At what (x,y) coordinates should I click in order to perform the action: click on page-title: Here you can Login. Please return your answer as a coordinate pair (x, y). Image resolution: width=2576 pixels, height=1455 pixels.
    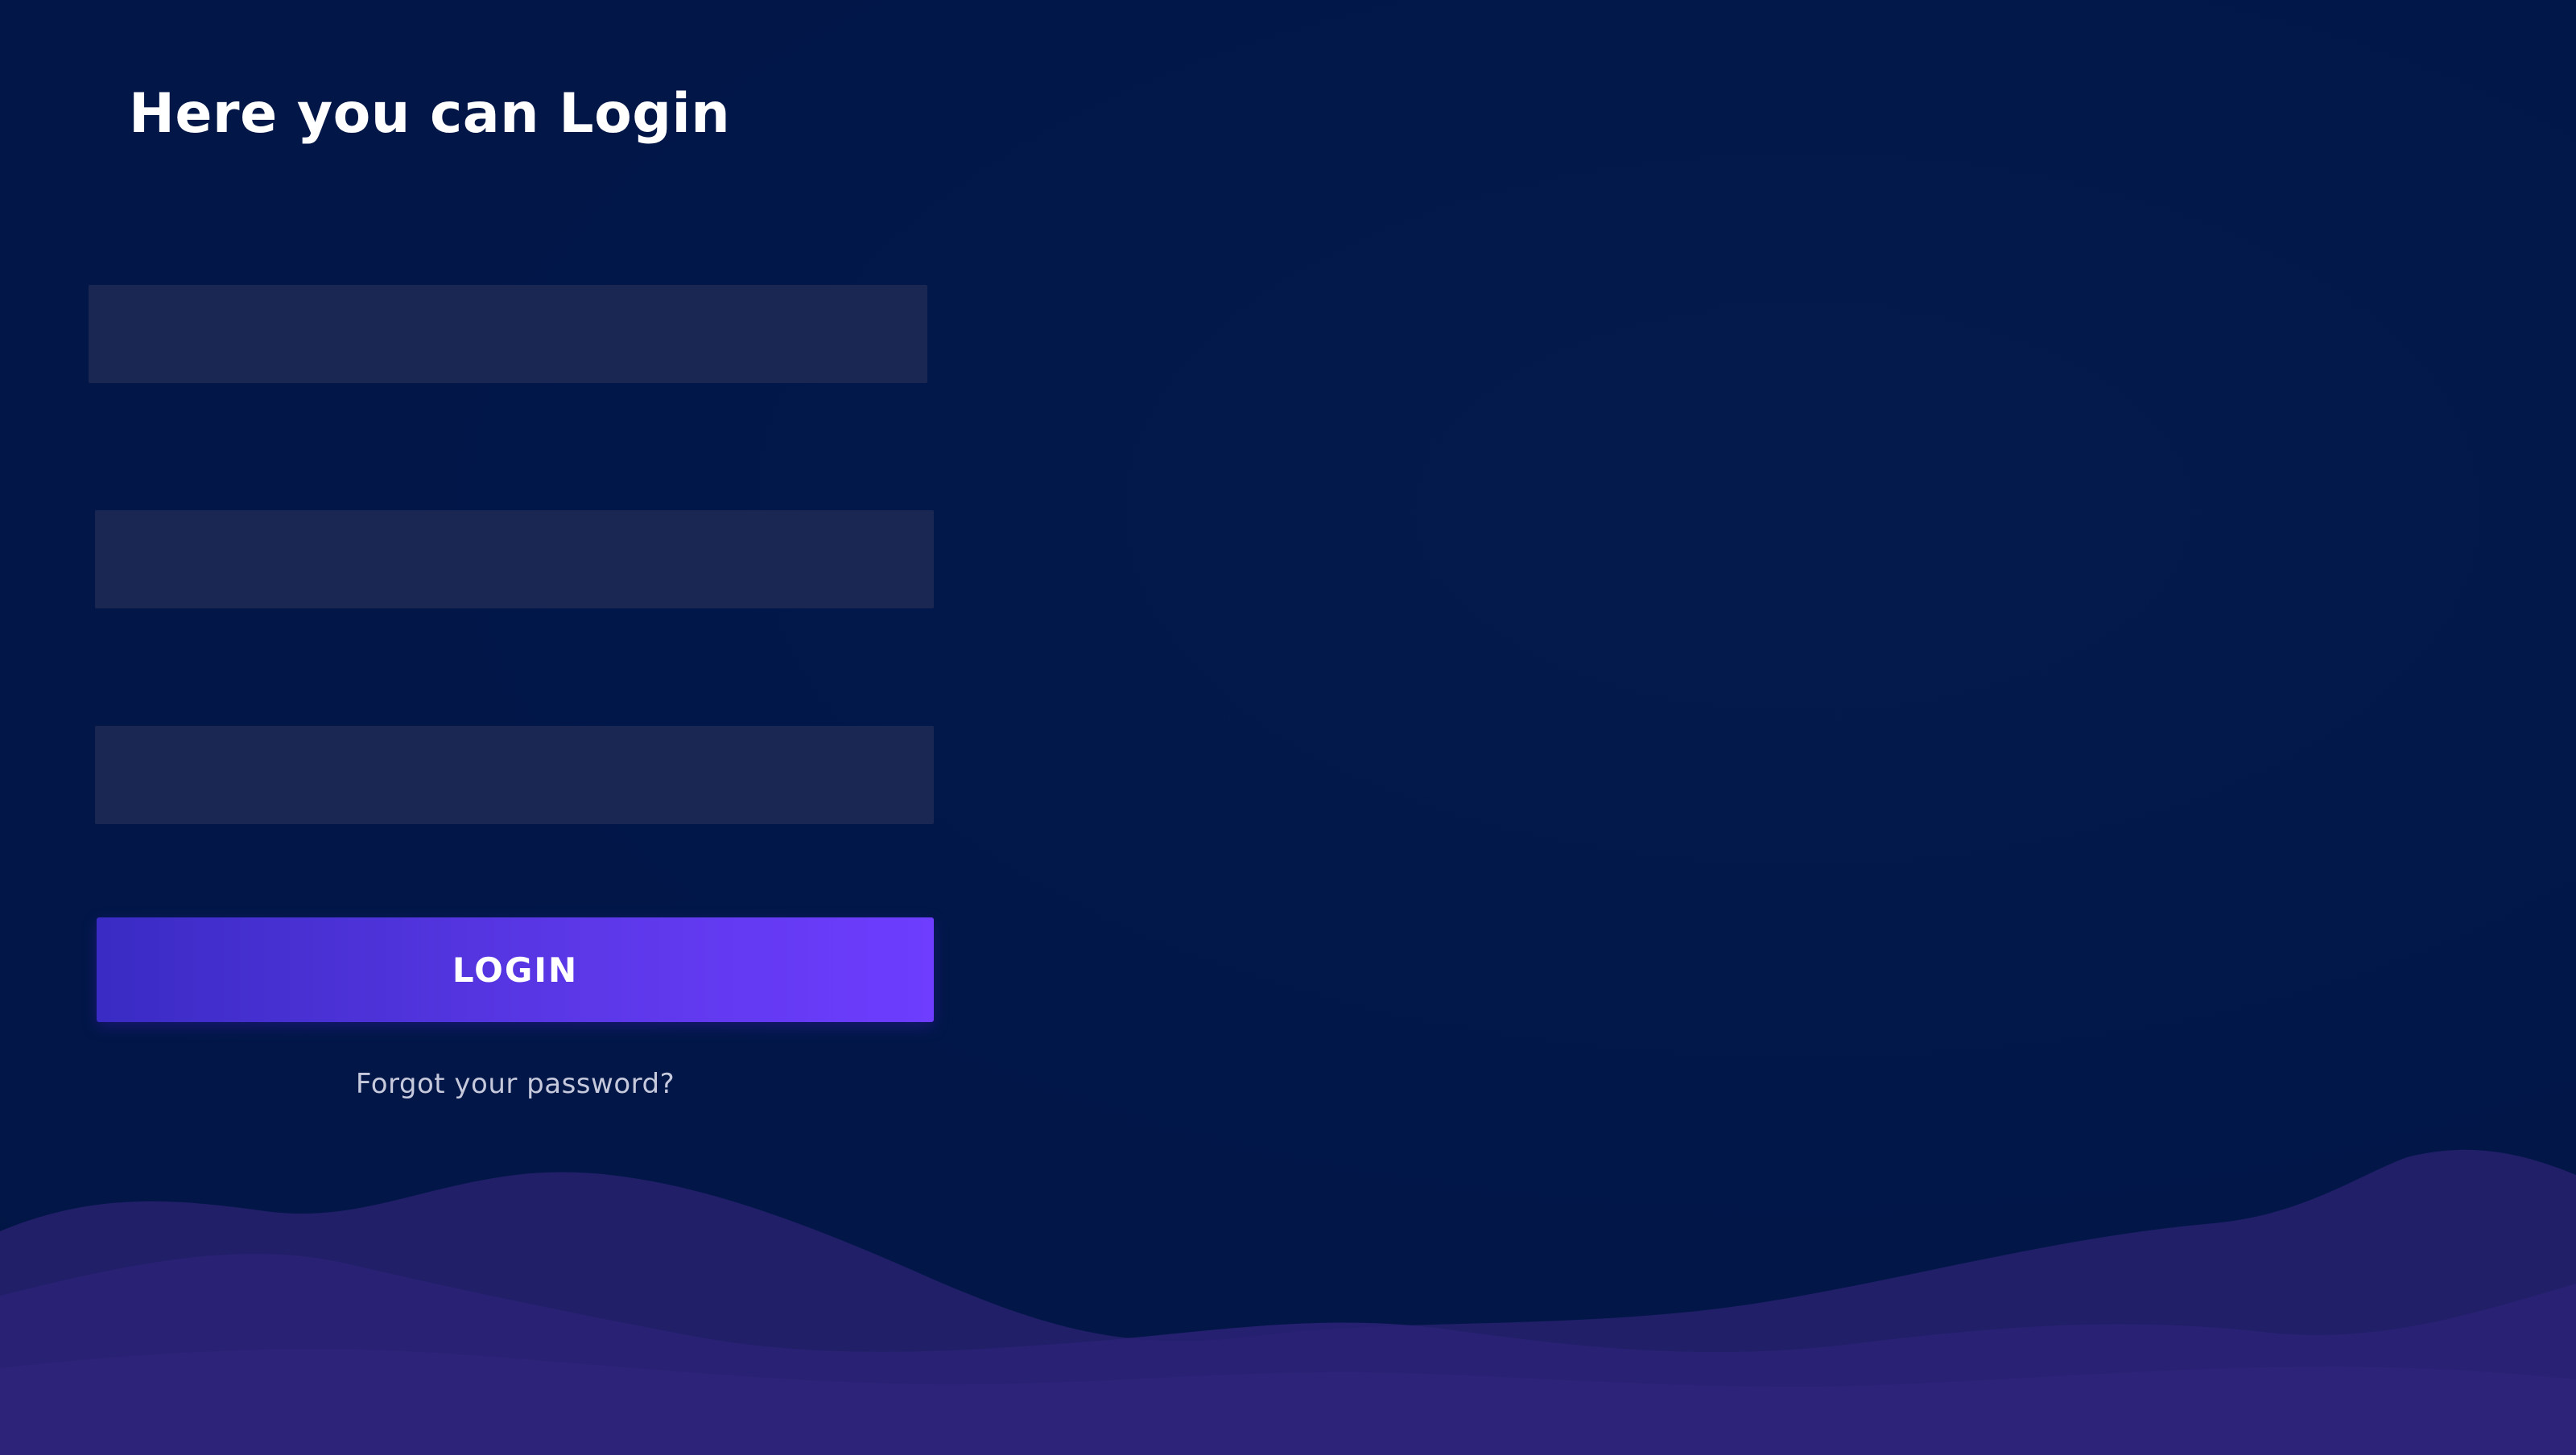
    Looking at the image, I should click on (430, 114).